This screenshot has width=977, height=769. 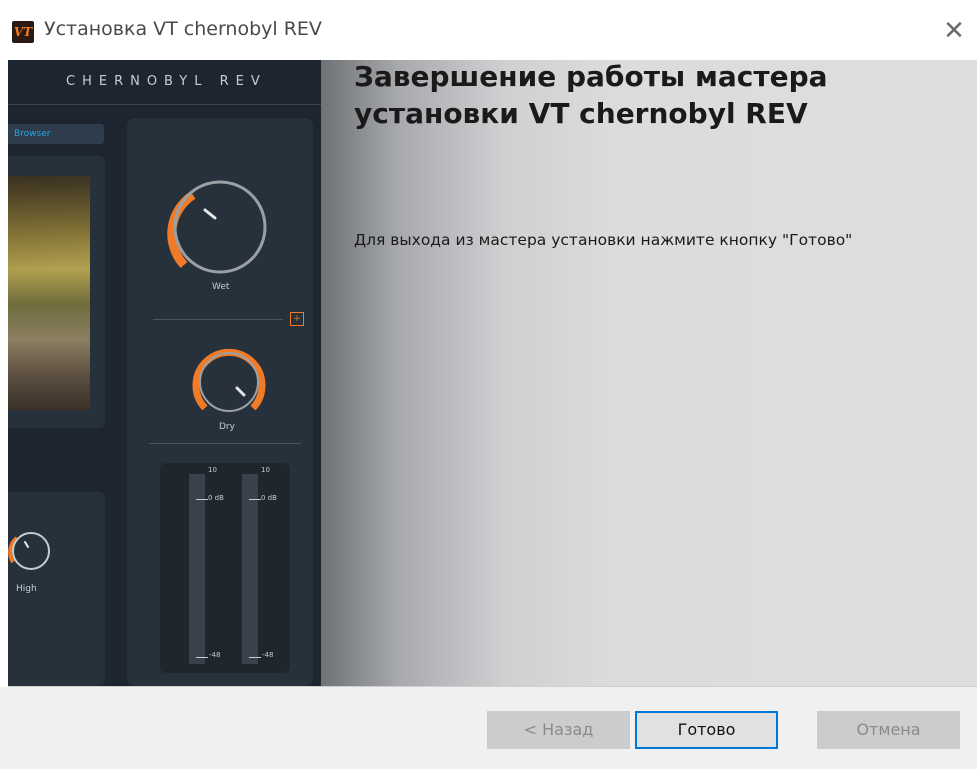 I want to click on cancel-button: Отмена, so click(x=888, y=730).